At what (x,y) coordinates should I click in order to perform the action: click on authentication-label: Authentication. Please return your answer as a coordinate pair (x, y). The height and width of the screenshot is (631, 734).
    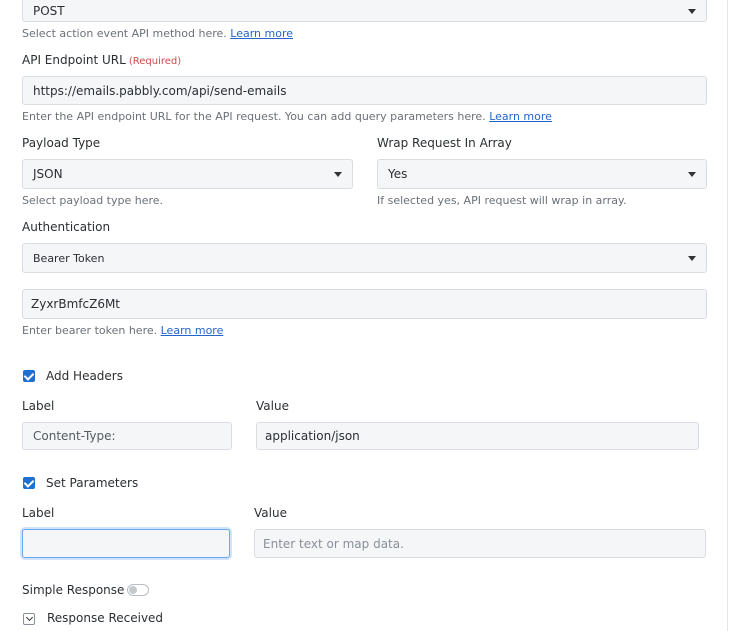
    Looking at the image, I should click on (66, 227).